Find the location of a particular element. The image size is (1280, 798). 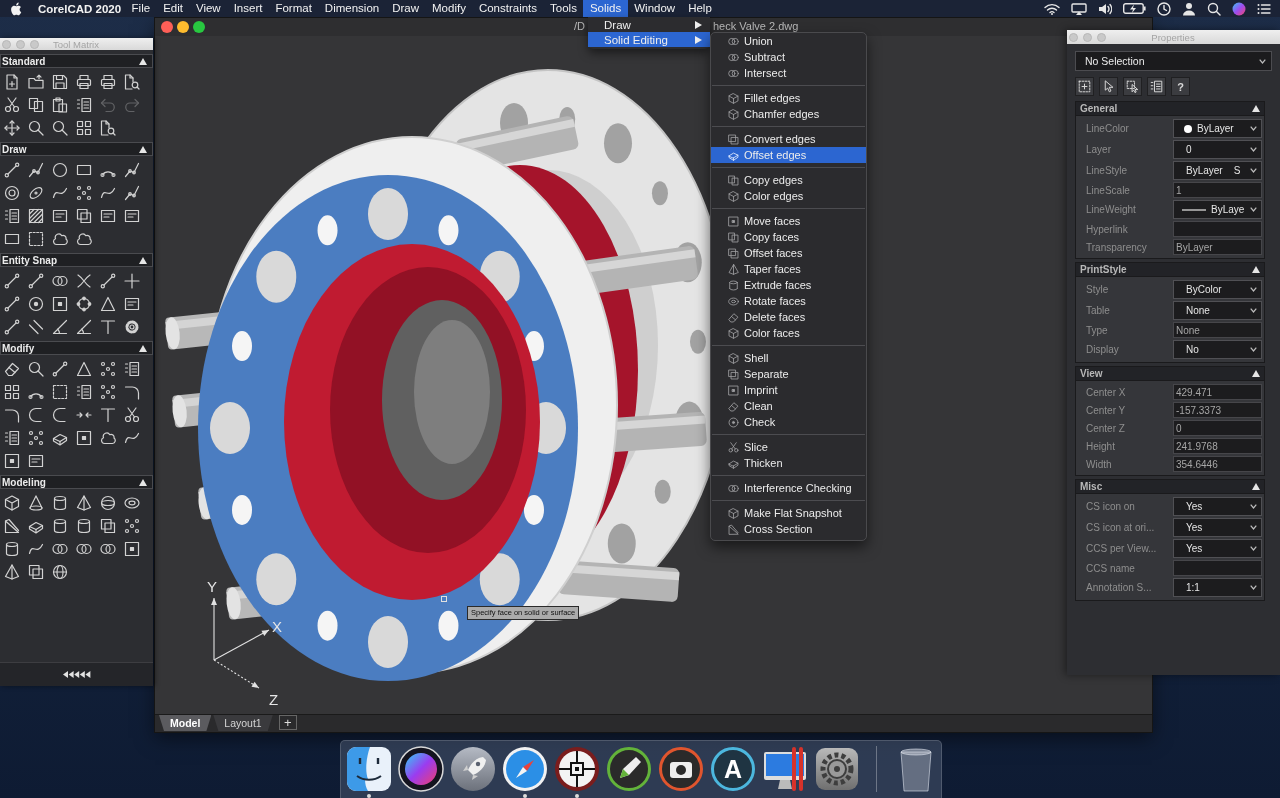

section-header: View is located at coordinates (1170, 374).